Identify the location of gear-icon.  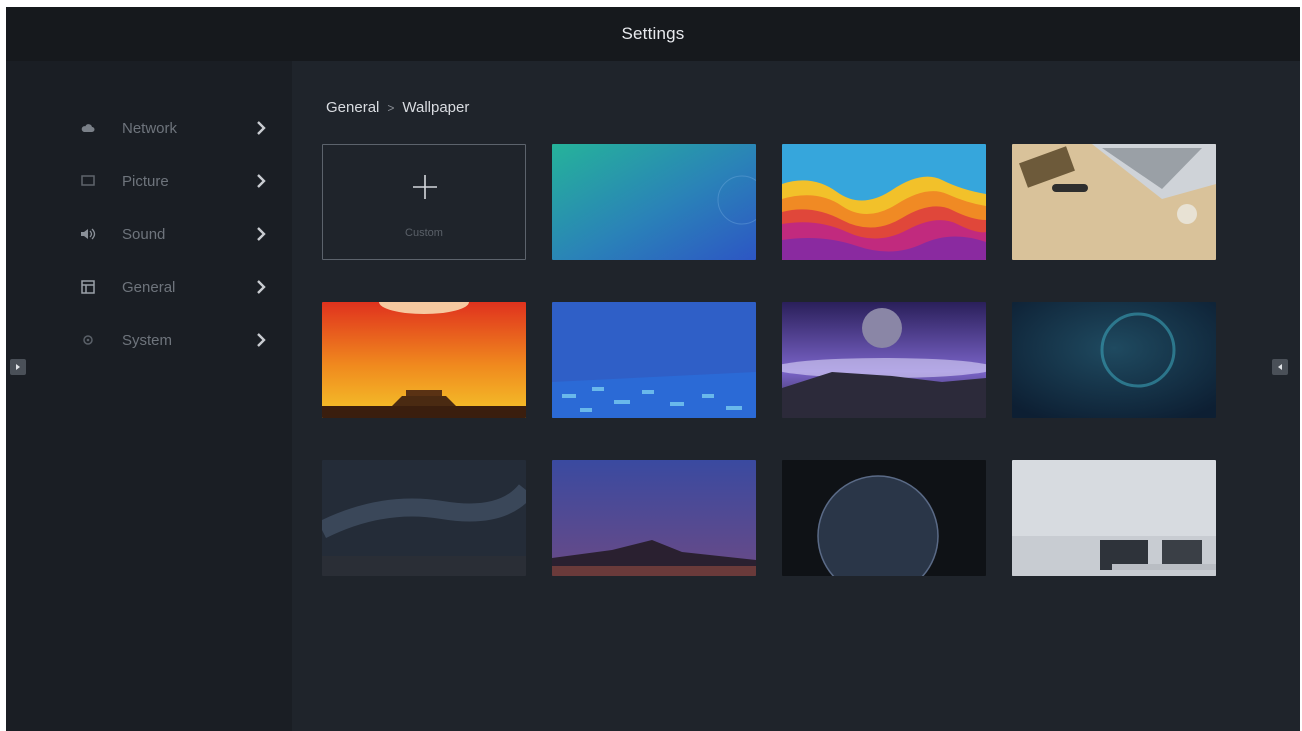
(88, 340).